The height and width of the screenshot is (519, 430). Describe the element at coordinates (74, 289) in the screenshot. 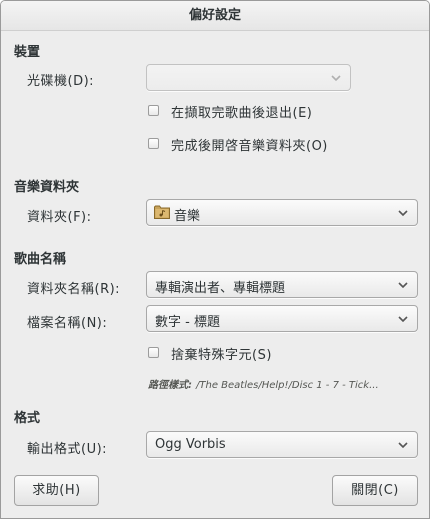

I see `folder-name-label: 資料夾名稱(R):` at that location.